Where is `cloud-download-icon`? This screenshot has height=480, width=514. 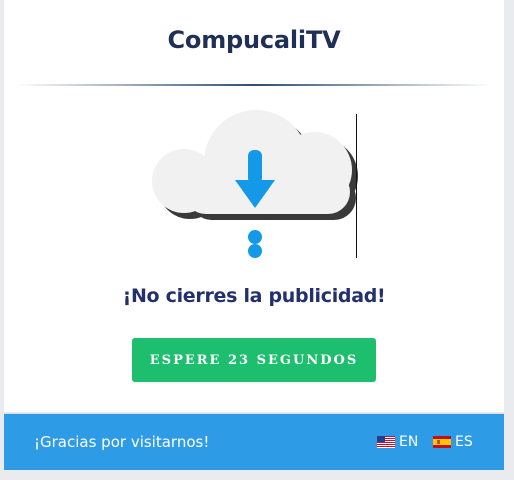 cloud-download-icon is located at coordinates (255, 184).